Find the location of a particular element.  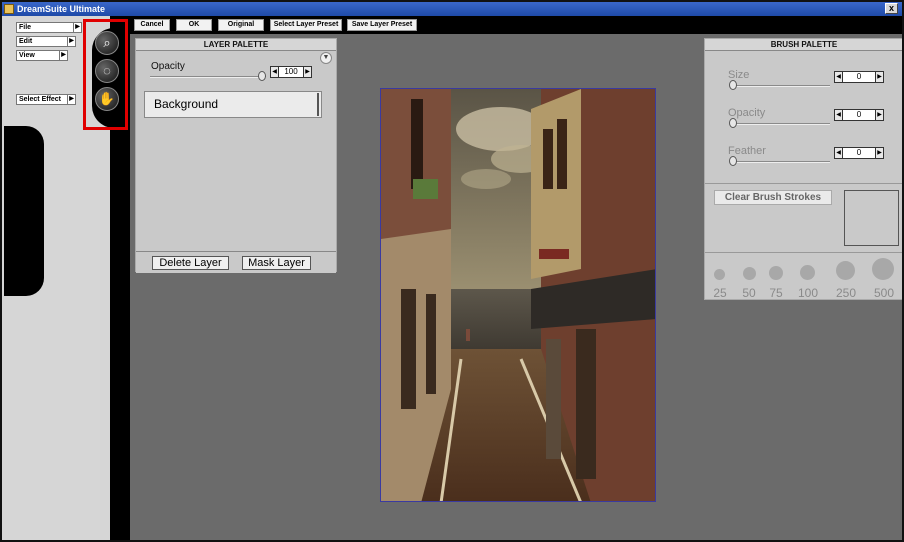

brush-size-500-dot is located at coordinates (883, 269).